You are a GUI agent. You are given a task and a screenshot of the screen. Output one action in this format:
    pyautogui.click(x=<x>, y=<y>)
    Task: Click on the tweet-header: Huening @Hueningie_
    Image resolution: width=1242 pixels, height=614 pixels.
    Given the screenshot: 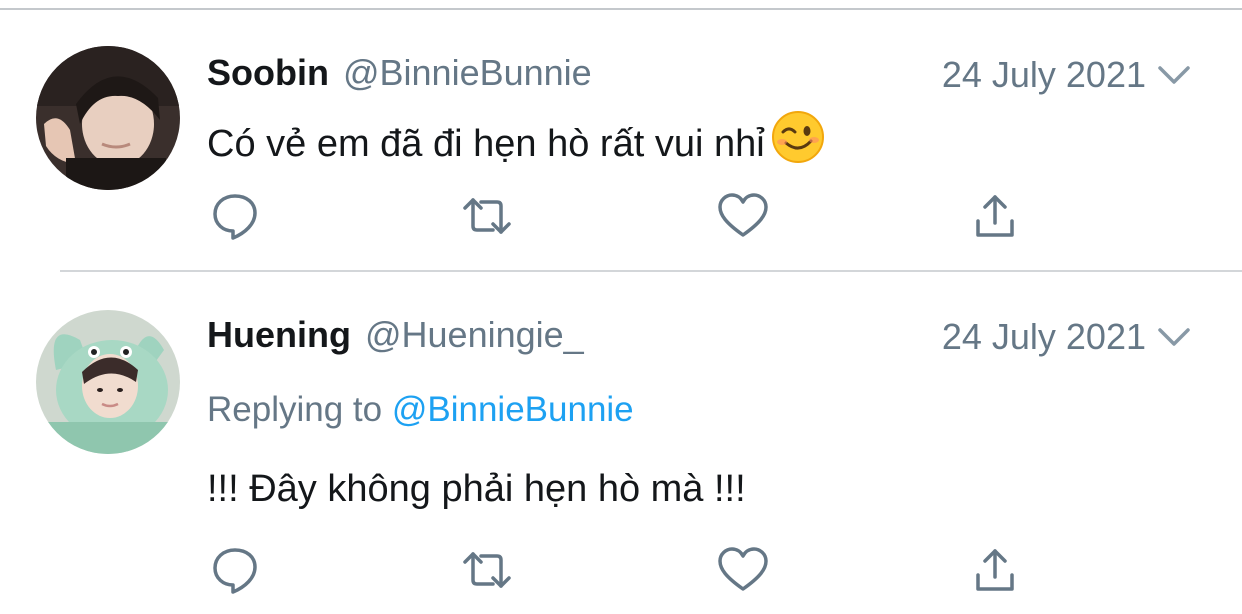 What is the action you would take?
    pyautogui.click(x=395, y=339)
    